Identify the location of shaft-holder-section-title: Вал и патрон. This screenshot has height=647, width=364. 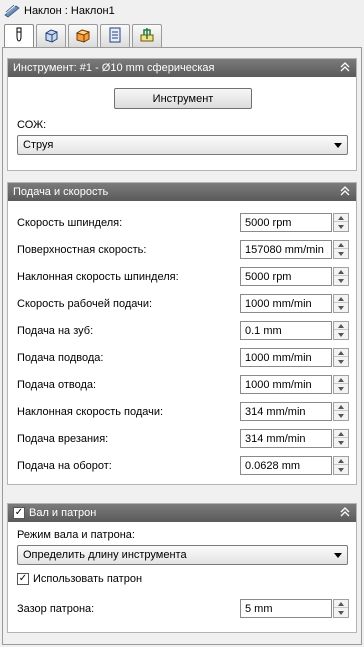
(63, 513).